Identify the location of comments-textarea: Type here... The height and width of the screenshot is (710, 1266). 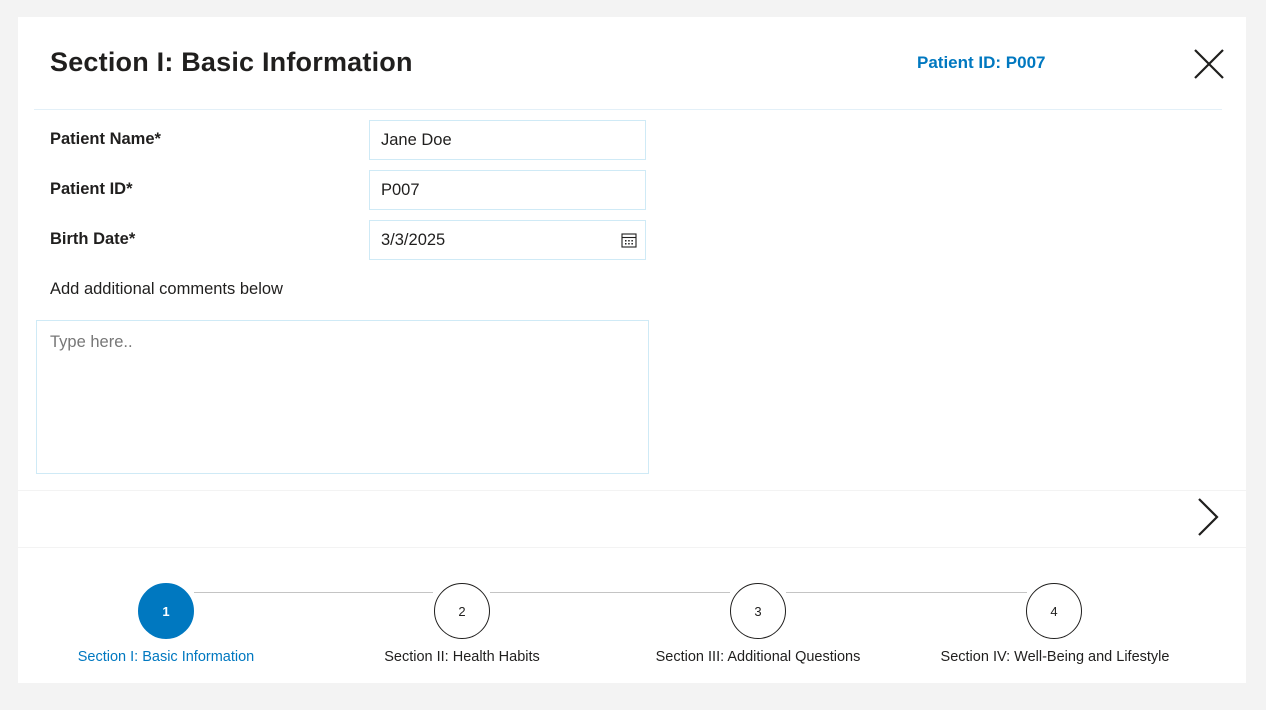
(342, 397).